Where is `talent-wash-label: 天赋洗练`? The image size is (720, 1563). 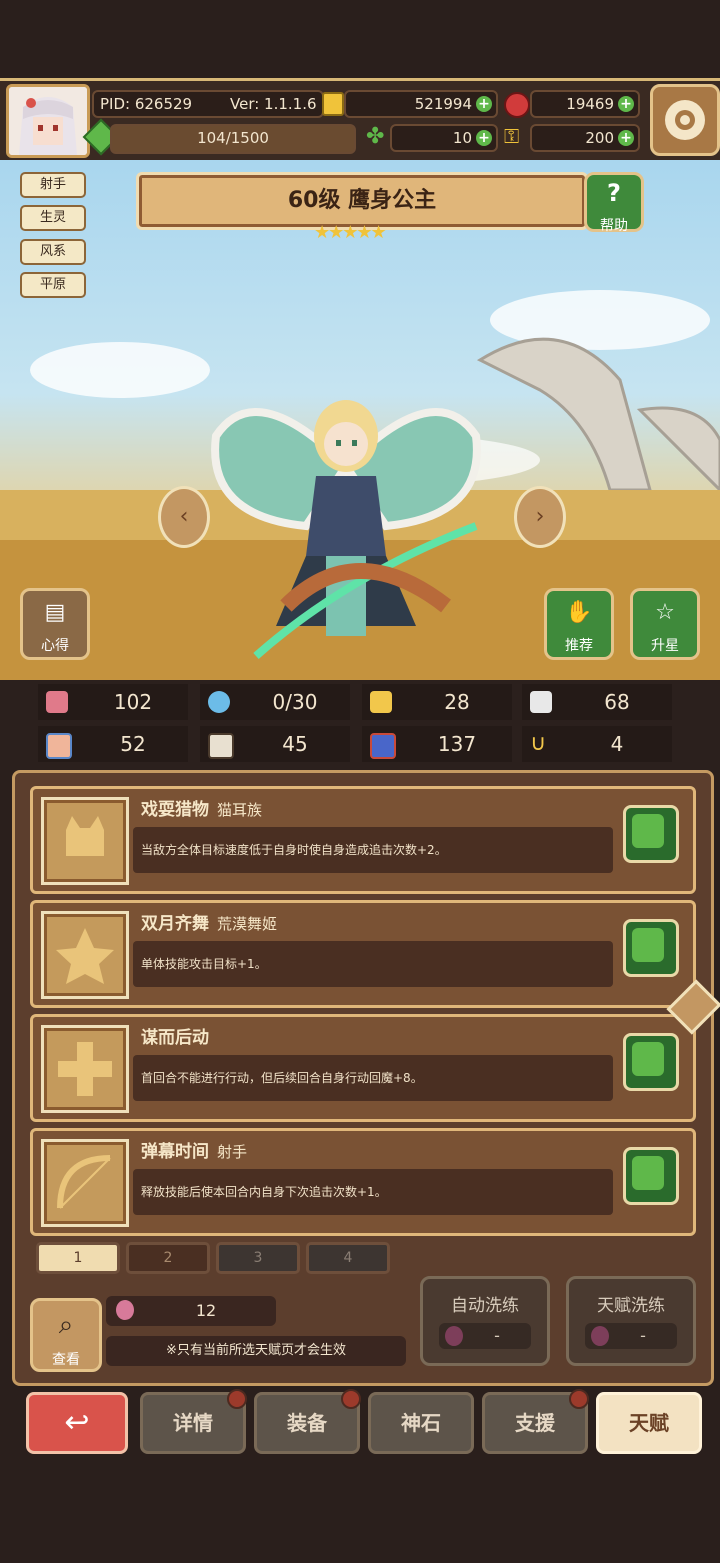
talent-wash-label: 天赋洗练 is located at coordinates (631, 1306).